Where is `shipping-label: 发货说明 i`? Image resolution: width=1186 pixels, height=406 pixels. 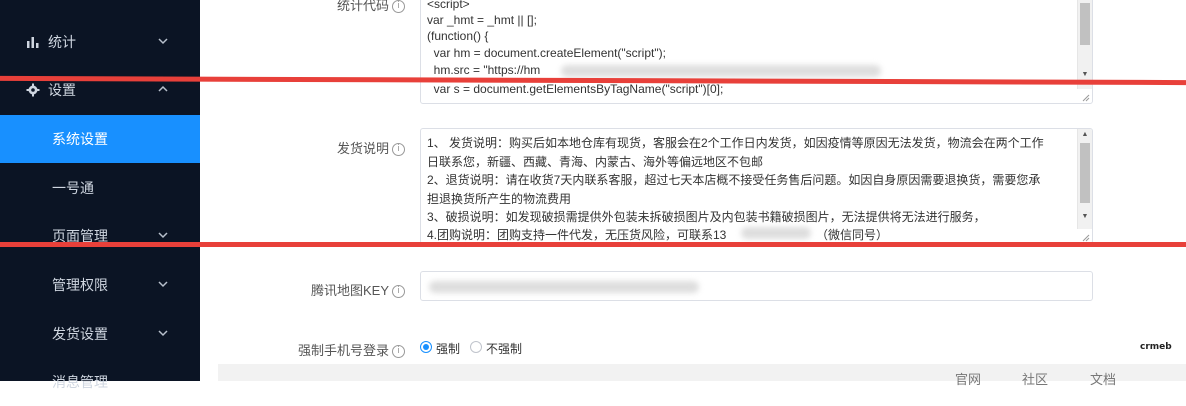
shipping-label: 发货说明 i is located at coordinates (371, 147).